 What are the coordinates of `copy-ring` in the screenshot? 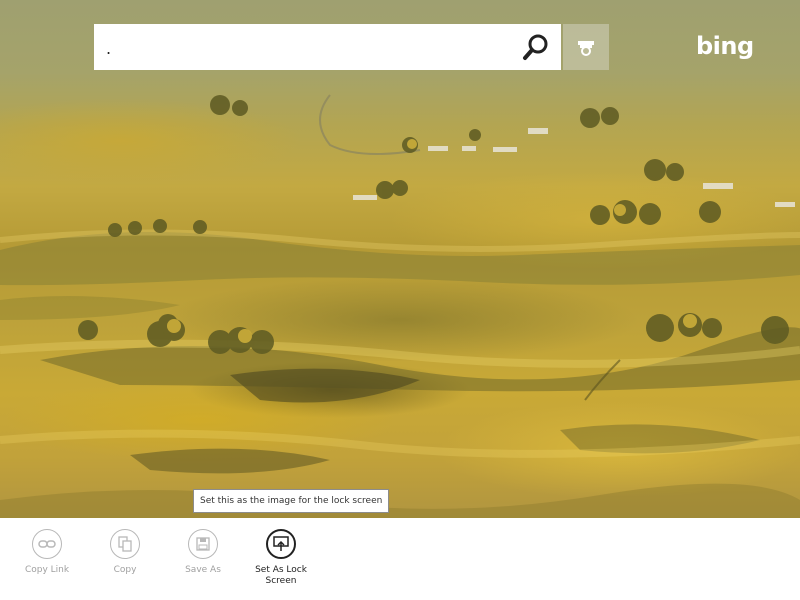 It's located at (125, 544).